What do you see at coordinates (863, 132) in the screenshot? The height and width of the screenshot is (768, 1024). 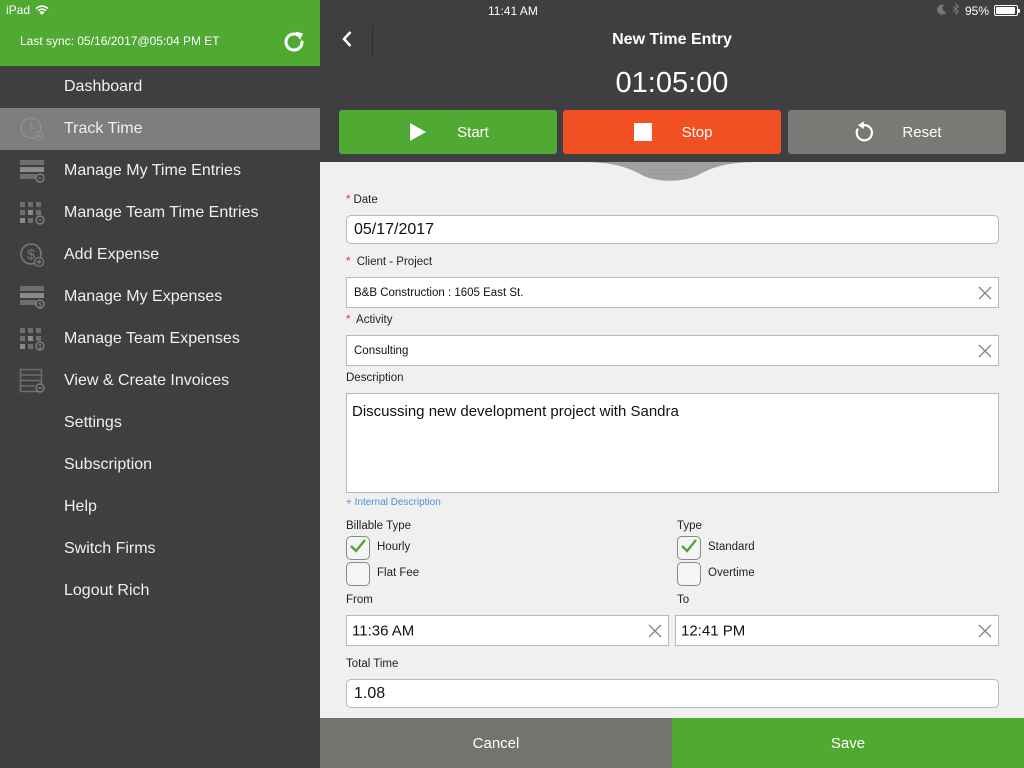 I see `reset-icon` at bounding box center [863, 132].